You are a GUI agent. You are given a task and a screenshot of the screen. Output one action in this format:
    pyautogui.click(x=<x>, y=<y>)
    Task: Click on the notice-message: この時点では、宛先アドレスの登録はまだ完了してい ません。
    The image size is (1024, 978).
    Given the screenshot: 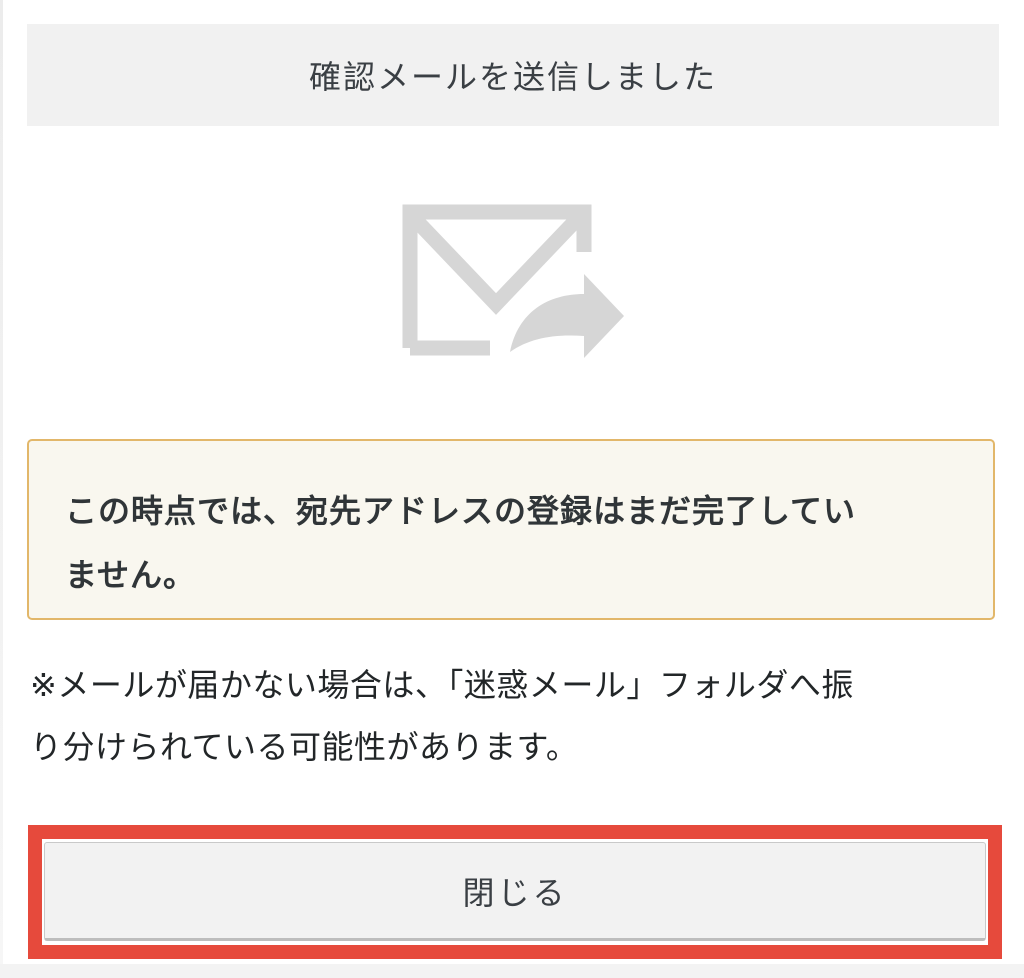 What is the action you would take?
    pyautogui.click(x=511, y=543)
    